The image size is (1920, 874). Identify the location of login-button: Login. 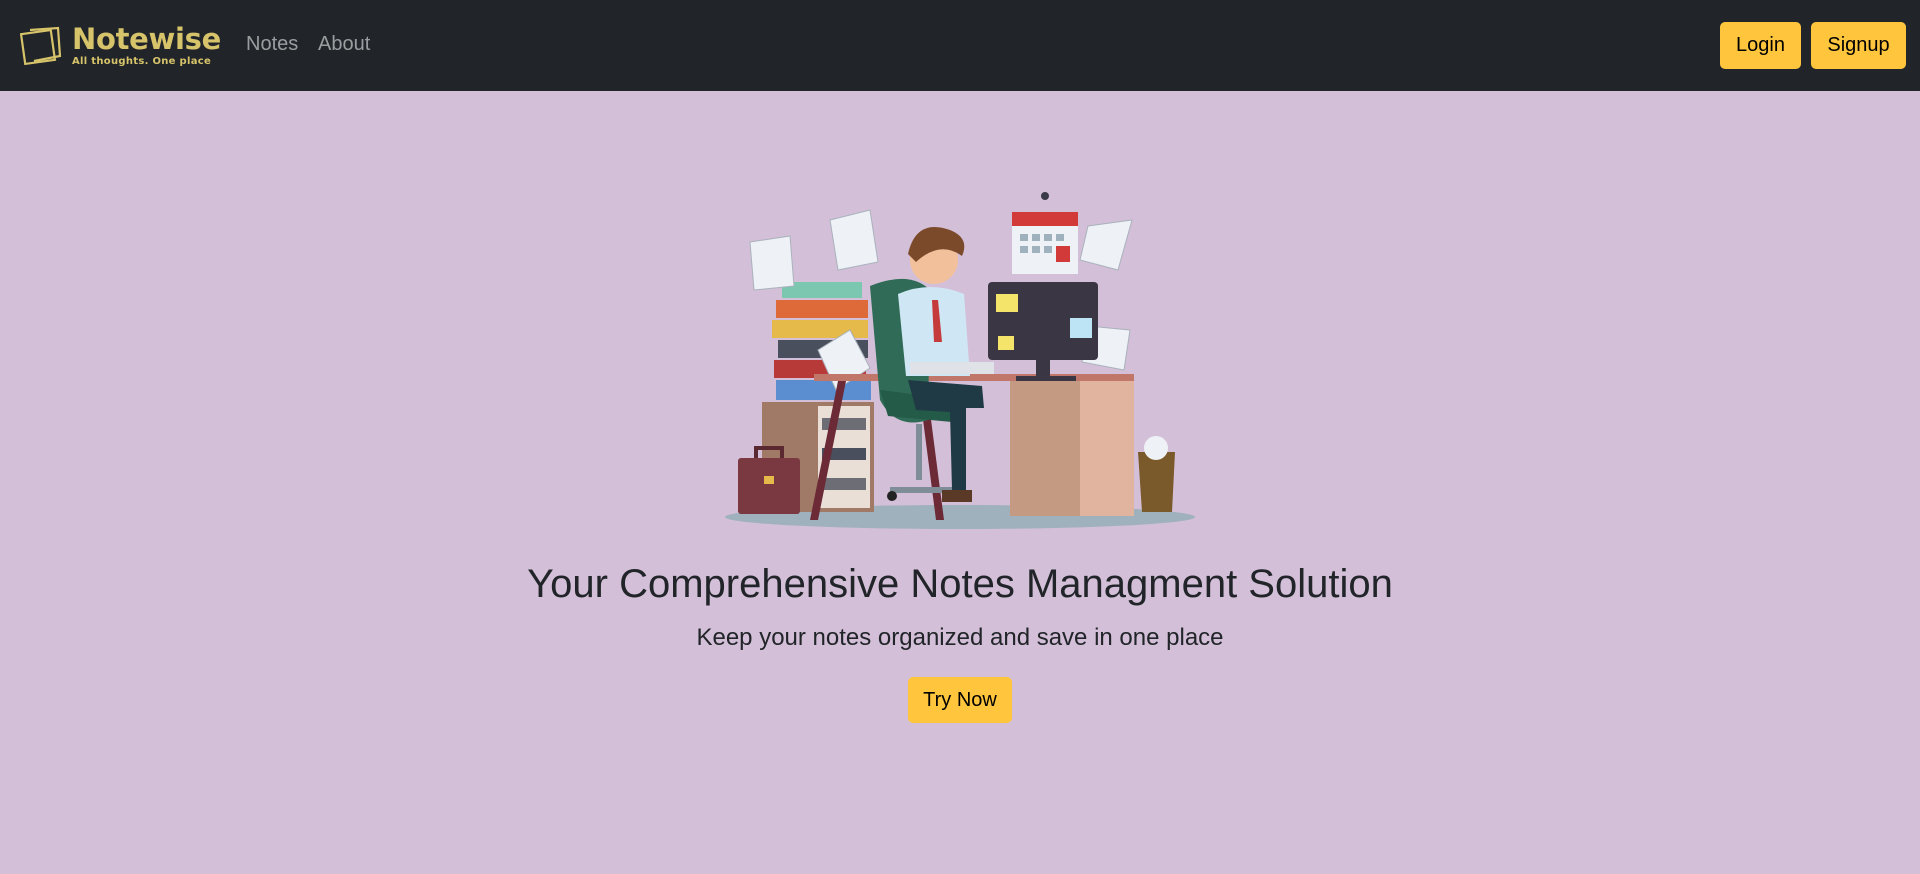
(1760, 45).